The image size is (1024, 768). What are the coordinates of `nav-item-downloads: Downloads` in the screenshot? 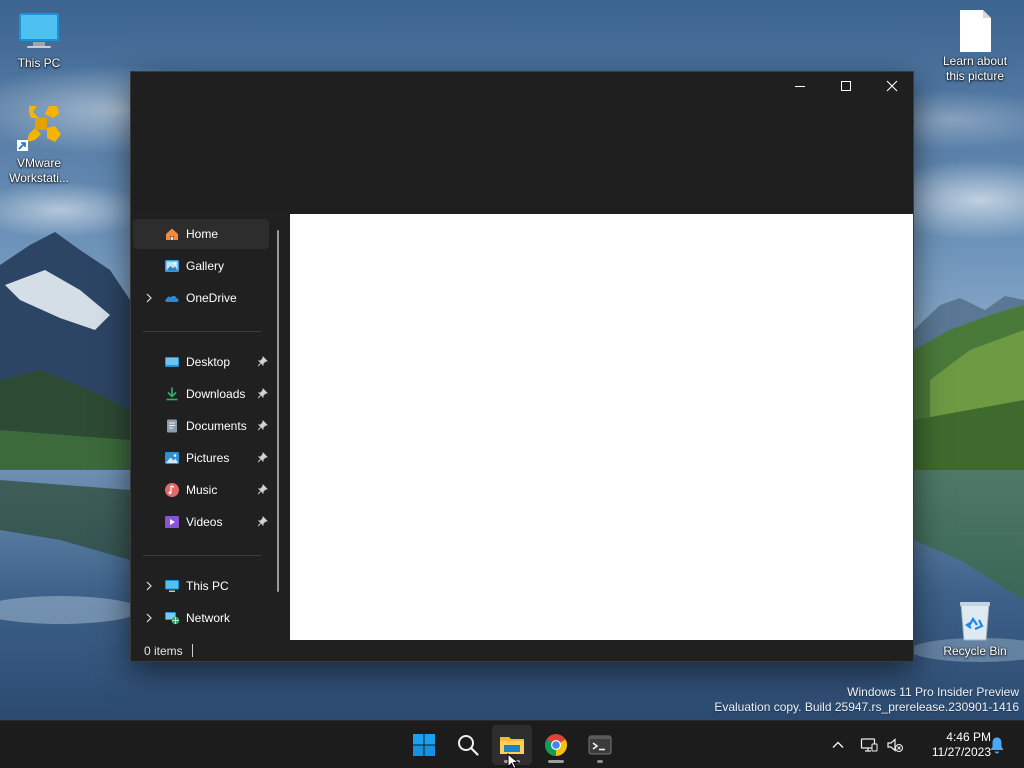 It's located at (201, 394).